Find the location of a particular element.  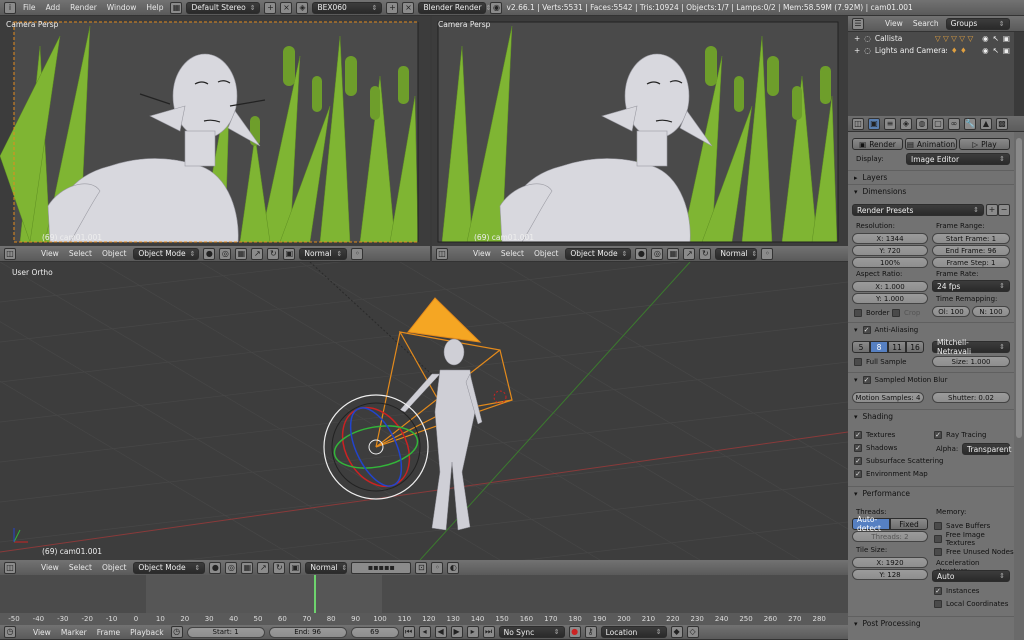

screen-layout-select: Default Stereo is located at coordinates (223, 7).